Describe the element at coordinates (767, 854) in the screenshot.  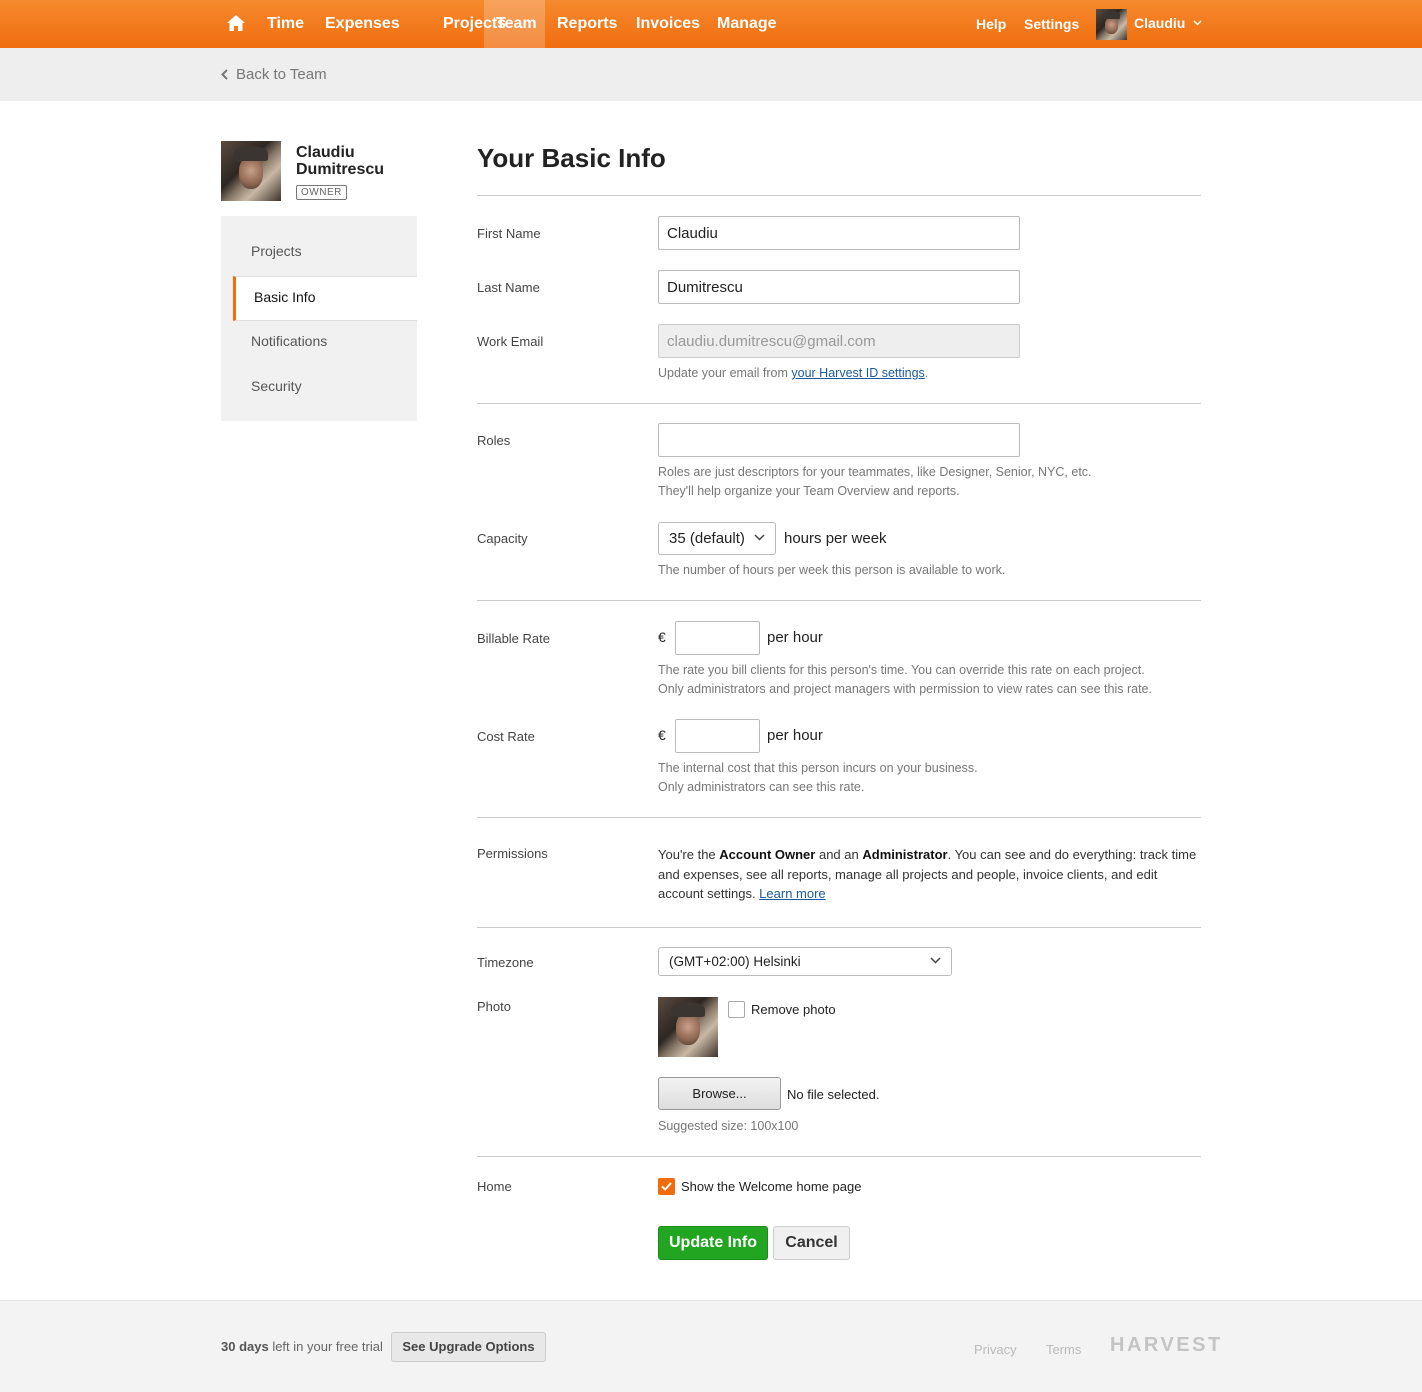
I see `perm-account-owner: Account Owner` at that location.